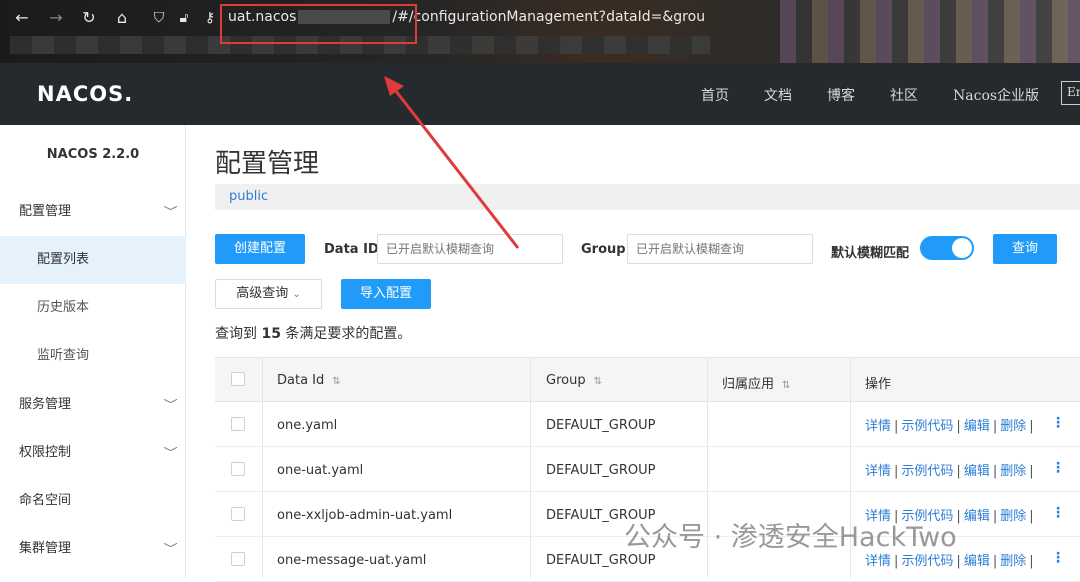  Describe the element at coordinates (394, 86) in the screenshot. I see `arrow-head` at that location.